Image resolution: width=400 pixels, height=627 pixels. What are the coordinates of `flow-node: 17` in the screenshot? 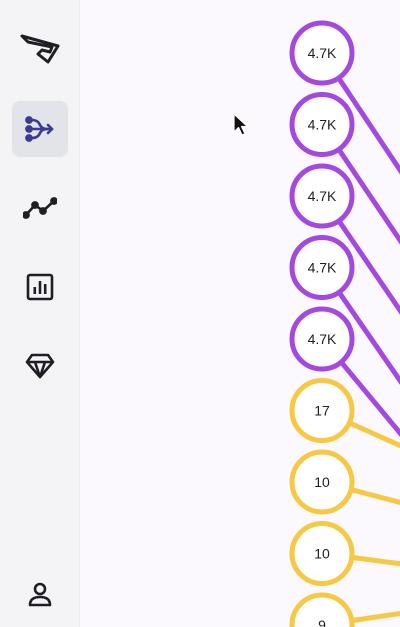 It's located at (322, 410).